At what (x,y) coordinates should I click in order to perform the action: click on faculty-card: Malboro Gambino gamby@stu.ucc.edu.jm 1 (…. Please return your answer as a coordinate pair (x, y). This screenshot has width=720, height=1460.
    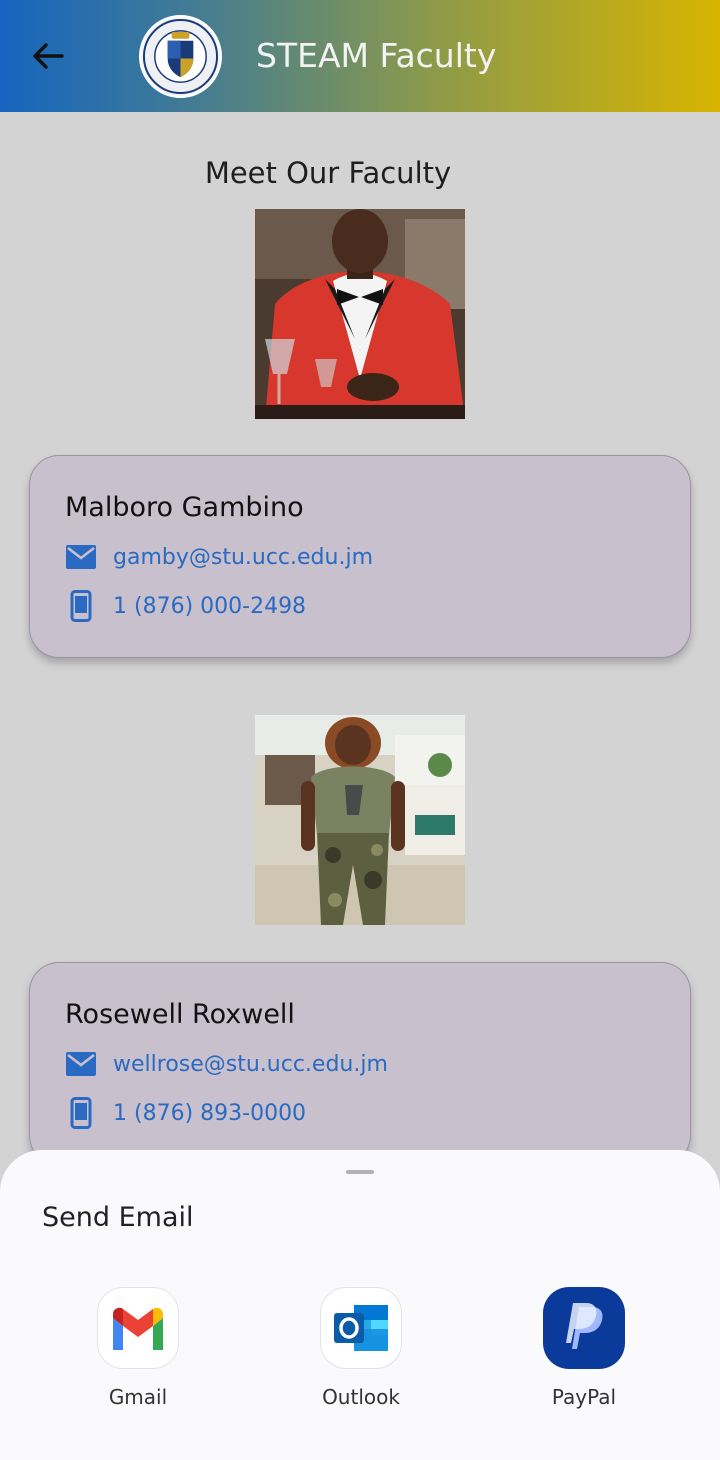
    Looking at the image, I should click on (360, 556).